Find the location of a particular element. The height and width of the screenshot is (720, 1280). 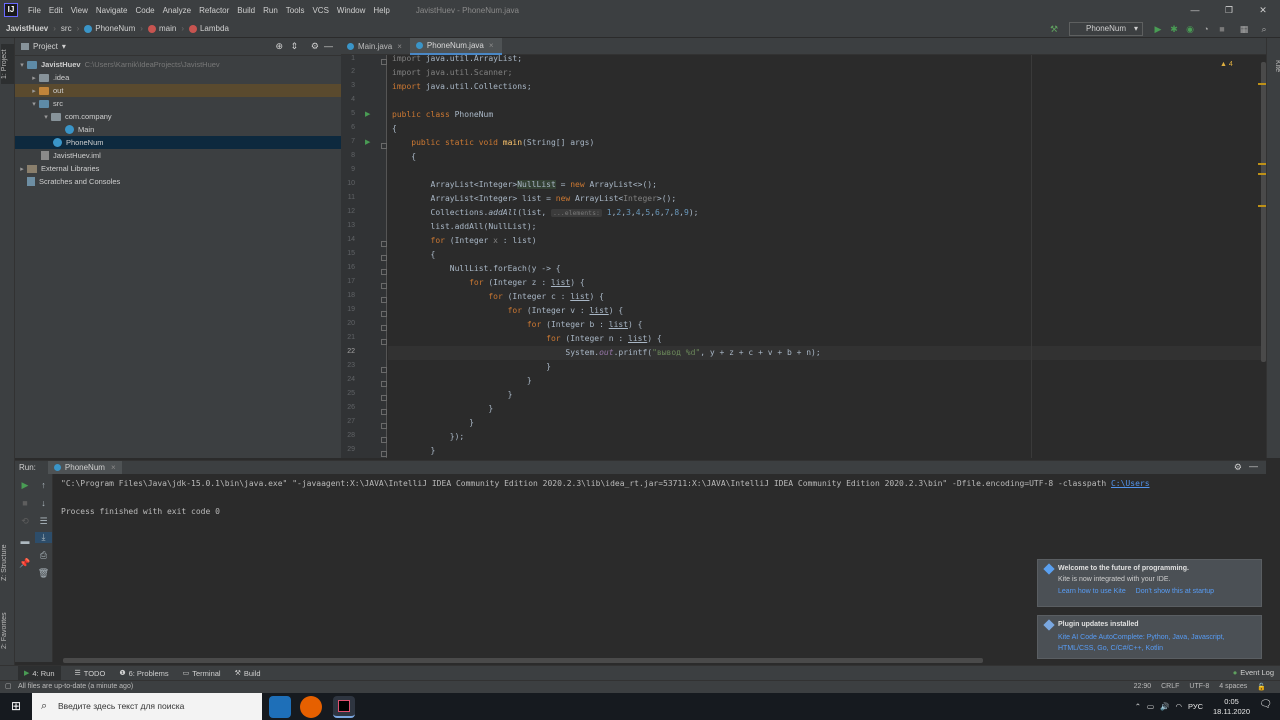

breadcrumb-class: PhoneNum is located at coordinates (109, 28).